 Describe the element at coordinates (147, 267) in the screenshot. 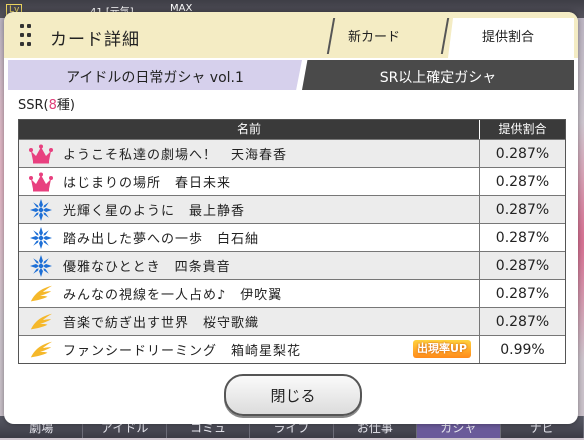

I see `card-name: 優雅なひととき 四条貴音` at that location.